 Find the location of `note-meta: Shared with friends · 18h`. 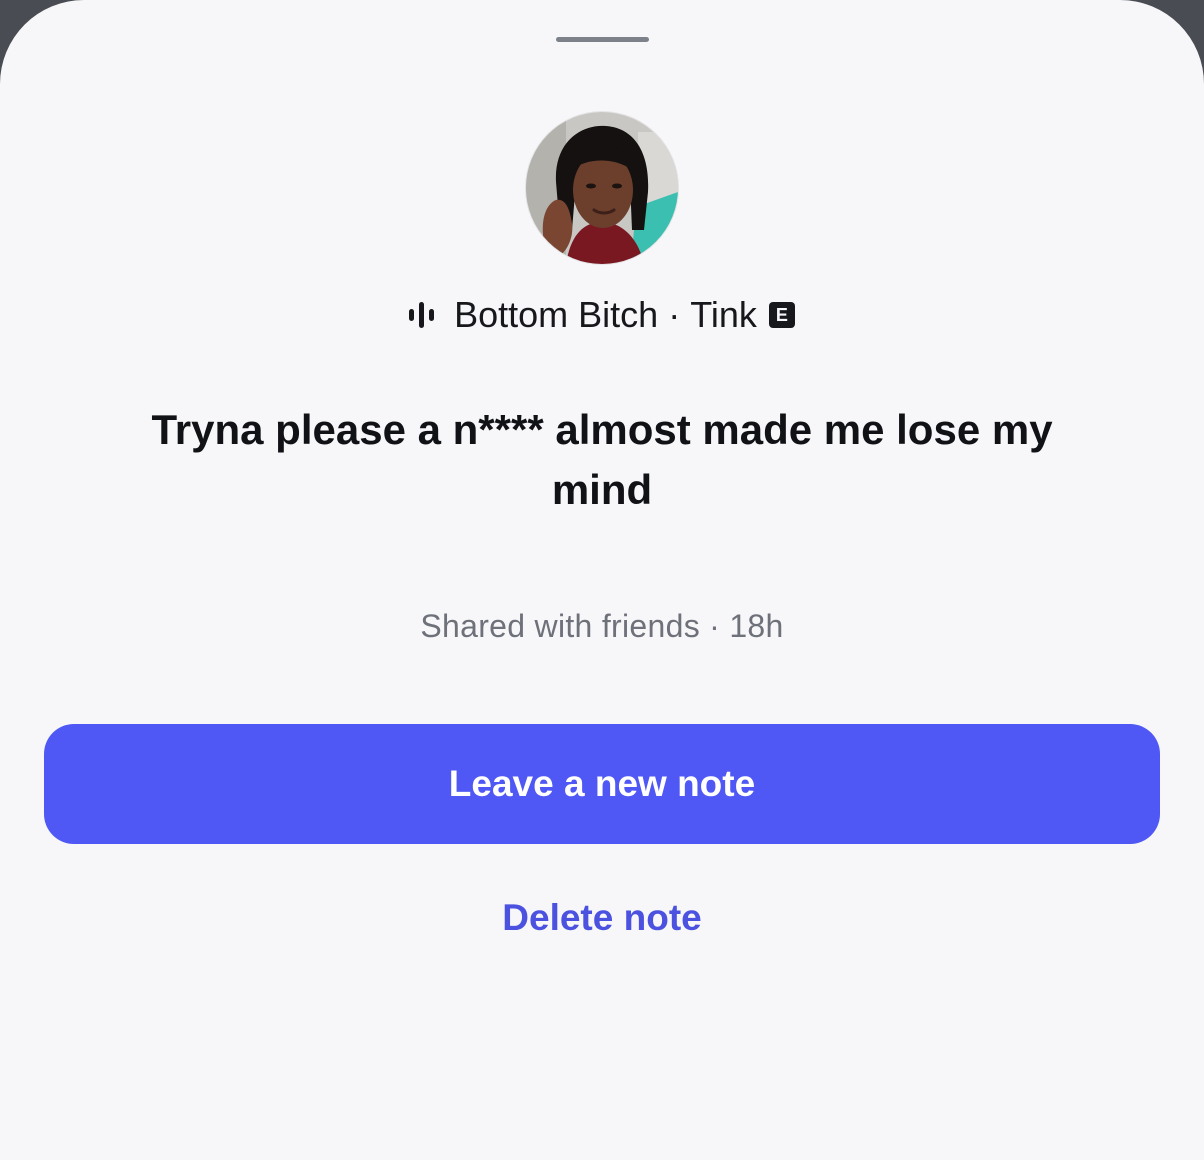

note-meta: Shared with friends · 18h is located at coordinates (602, 626).